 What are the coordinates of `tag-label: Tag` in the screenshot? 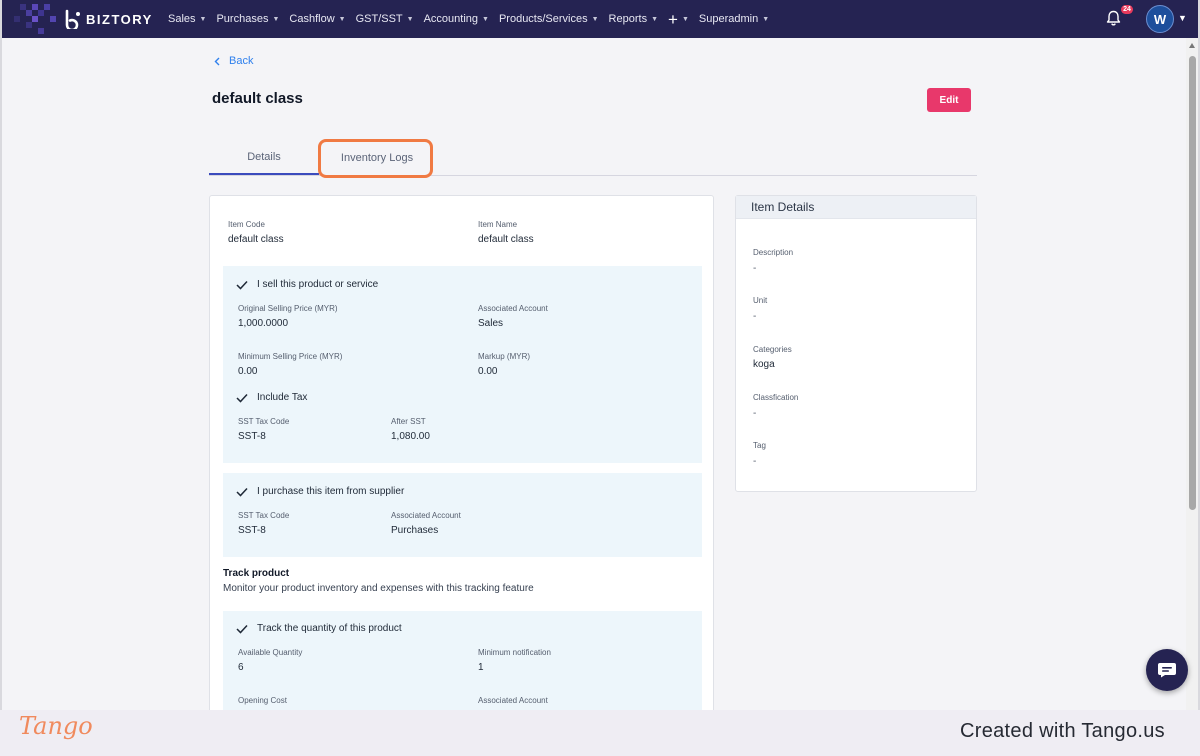 It's located at (759, 445).